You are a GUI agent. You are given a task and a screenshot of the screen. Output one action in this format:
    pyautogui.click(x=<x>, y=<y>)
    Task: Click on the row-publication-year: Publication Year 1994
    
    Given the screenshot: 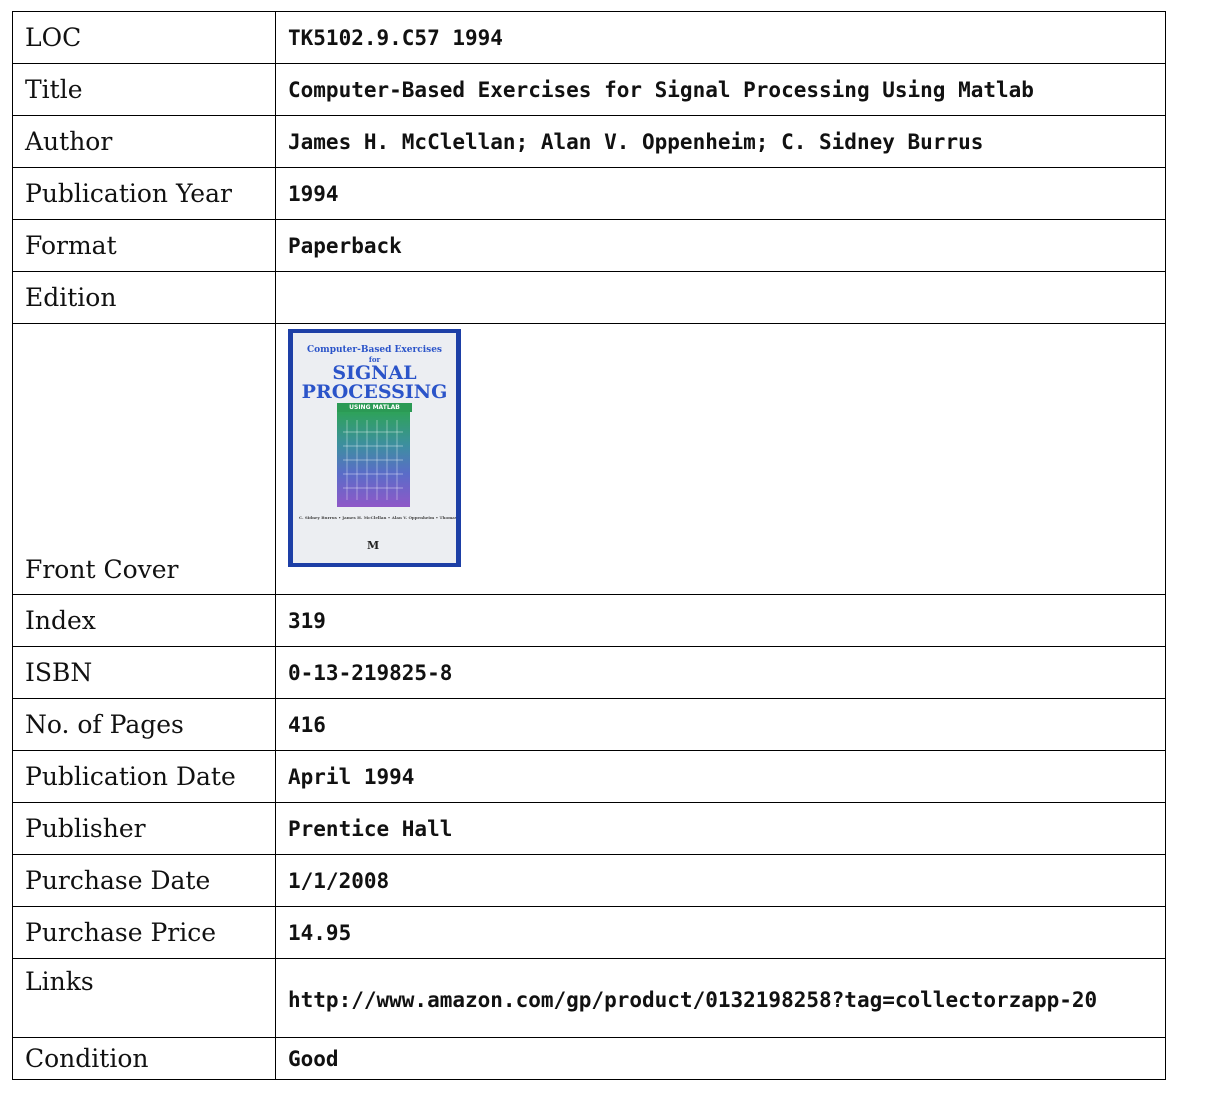 What is the action you would take?
    pyautogui.click(x=589, y=193)
    